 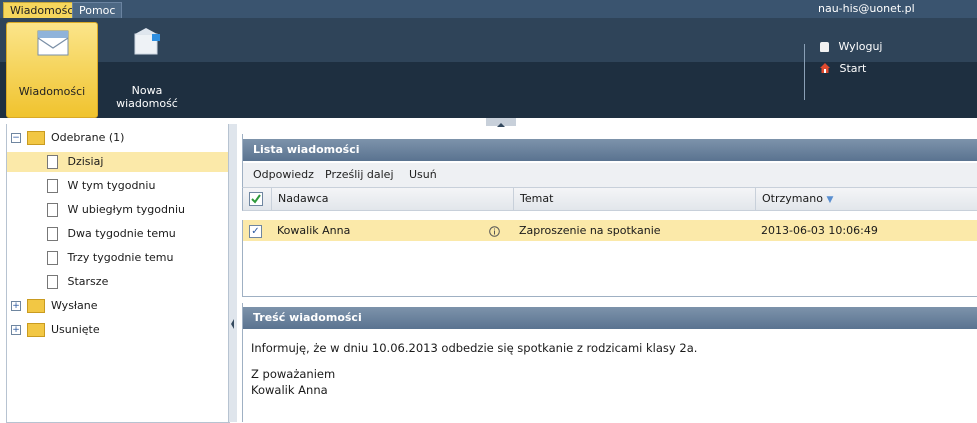 I want to click on column-subject: Temat, so click(x=634, y=199).